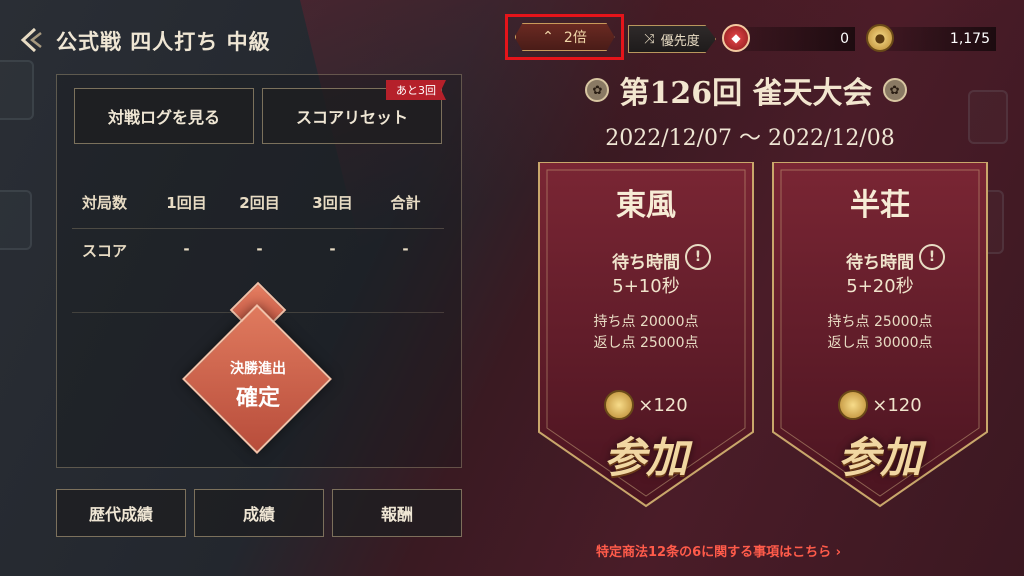 The width and height of the screenshot is (1024, 576). Describe the element at coordinates (575, 38) in the screenshot. I see `multiplier-label: 2倍` at that location.